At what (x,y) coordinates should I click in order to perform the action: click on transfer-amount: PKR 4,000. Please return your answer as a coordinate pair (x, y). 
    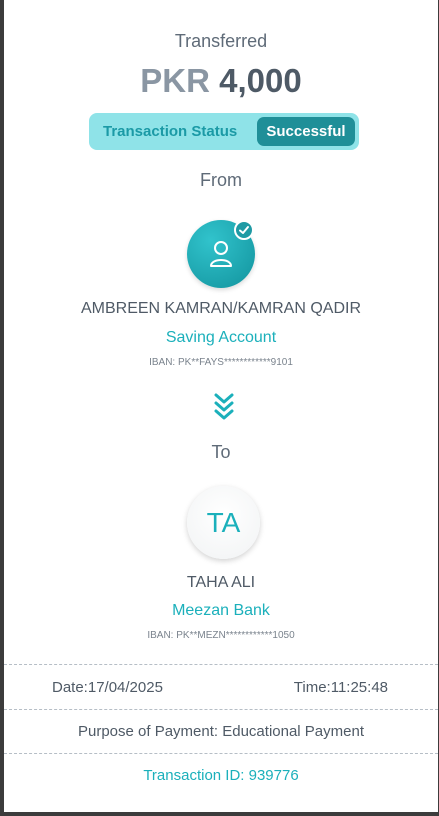
    Looking at the image, I should click on (221, 81).